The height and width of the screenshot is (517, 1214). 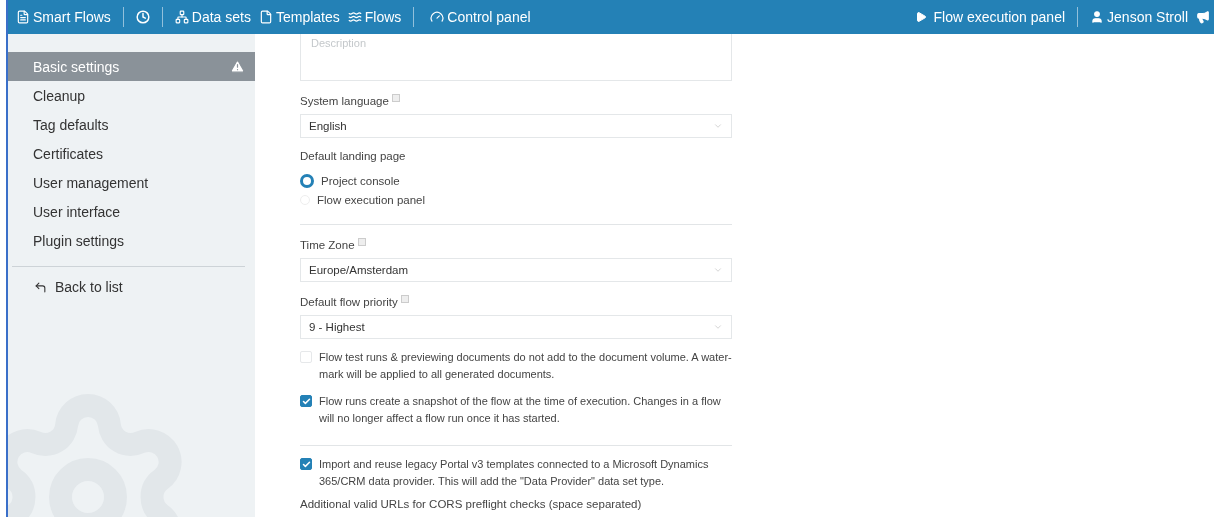 I want to click on checkbox-option: Import and reuse legacy Portal v3 templates connected to a Microsoft Dynamics 365/CRM data provider. This will add the "Data Provider" data set type., so click(x=516, y=473).